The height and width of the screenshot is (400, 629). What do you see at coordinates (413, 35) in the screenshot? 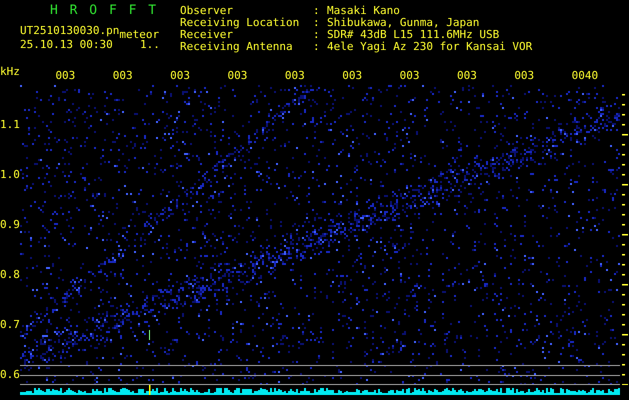
I see `info-value: SDR# 43dB L15 111.6MHz USB` at bounding box center [413, 35].